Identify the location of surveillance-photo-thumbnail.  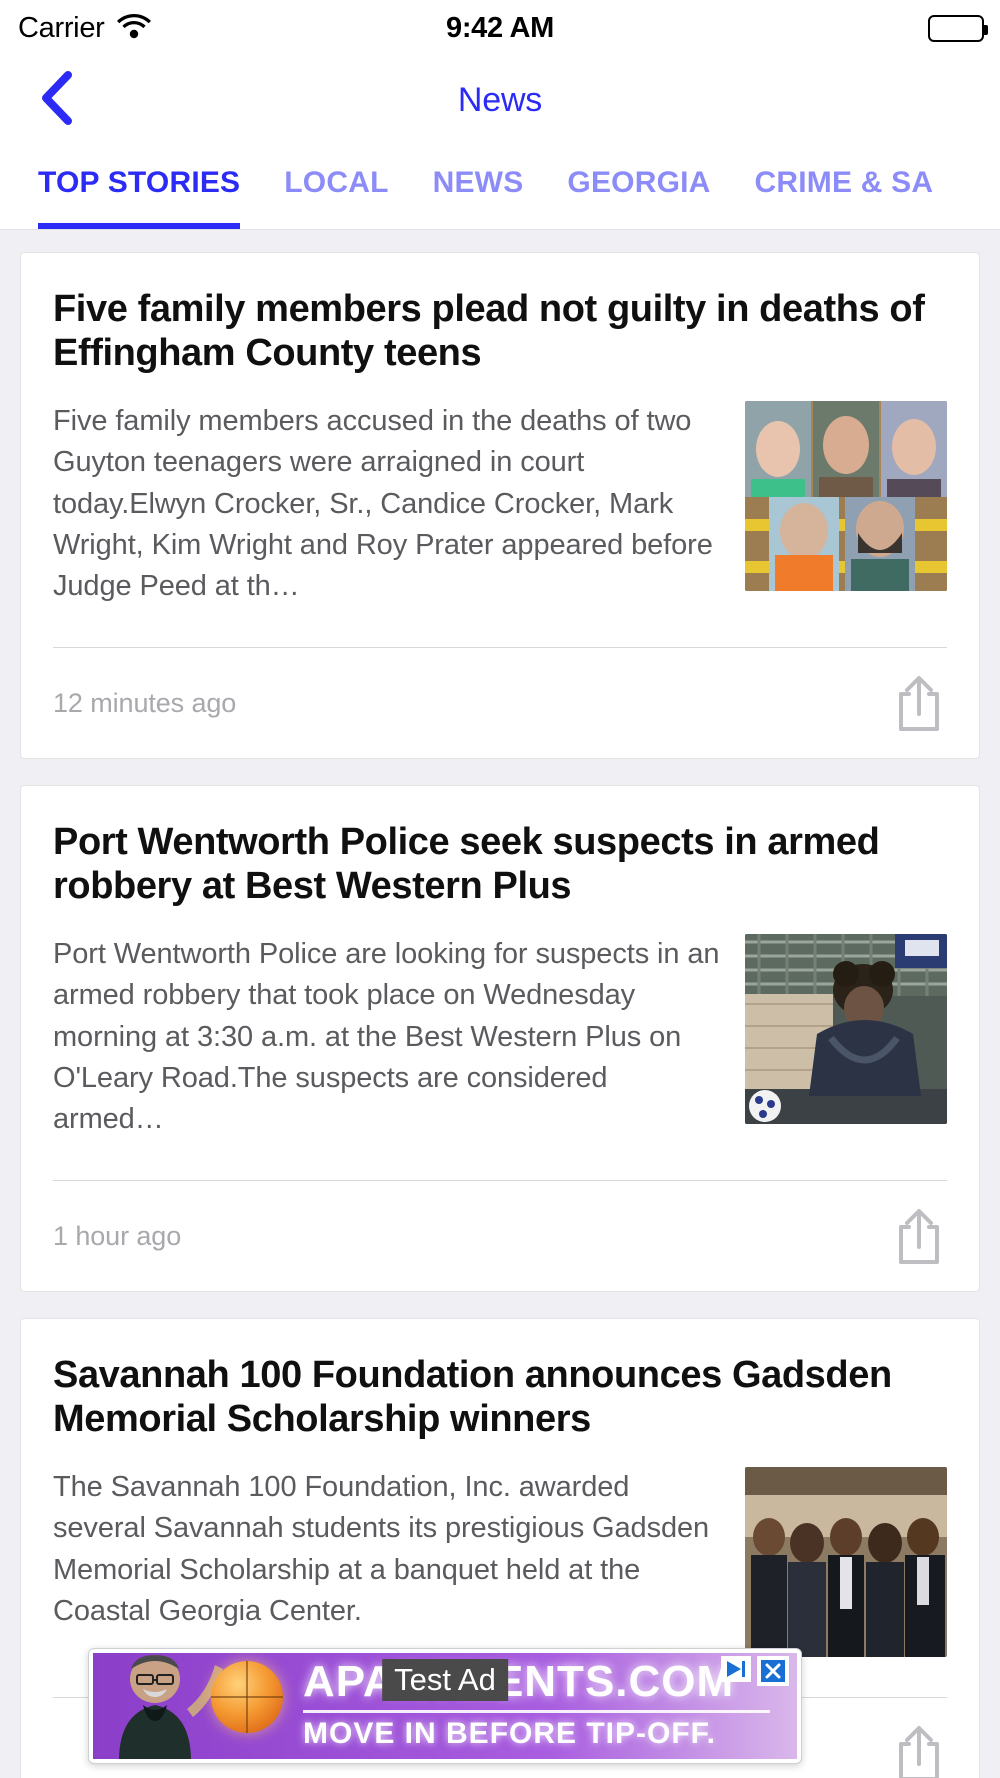
(846, 1029).